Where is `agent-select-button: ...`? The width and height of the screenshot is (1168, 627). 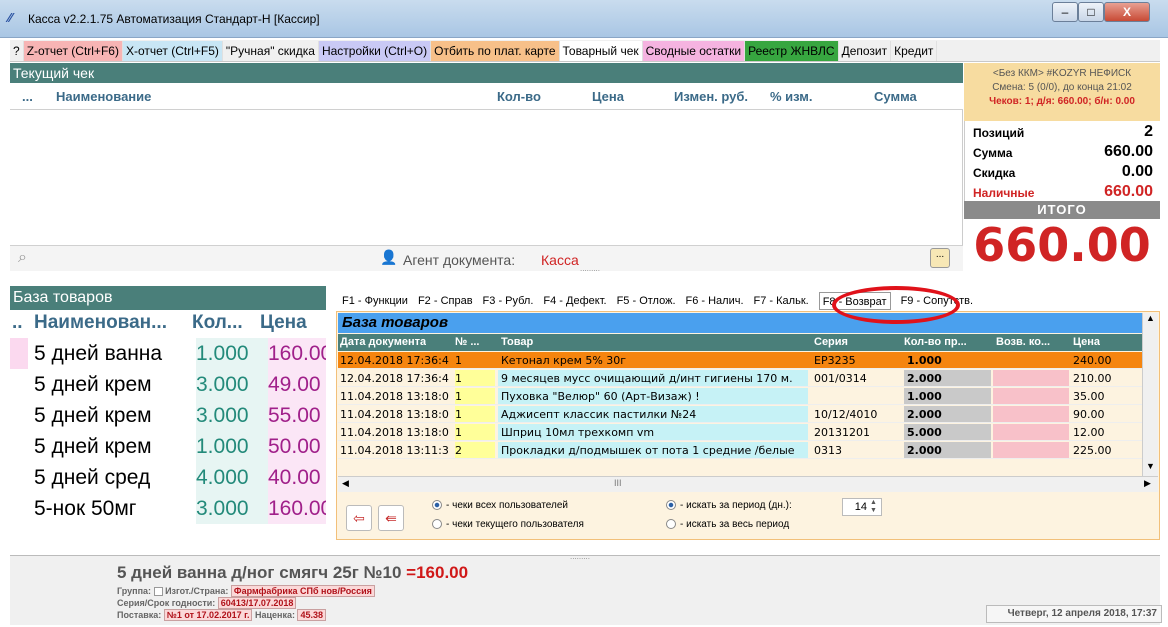 agent-select-button: ... is located at coordinates (940, 258).